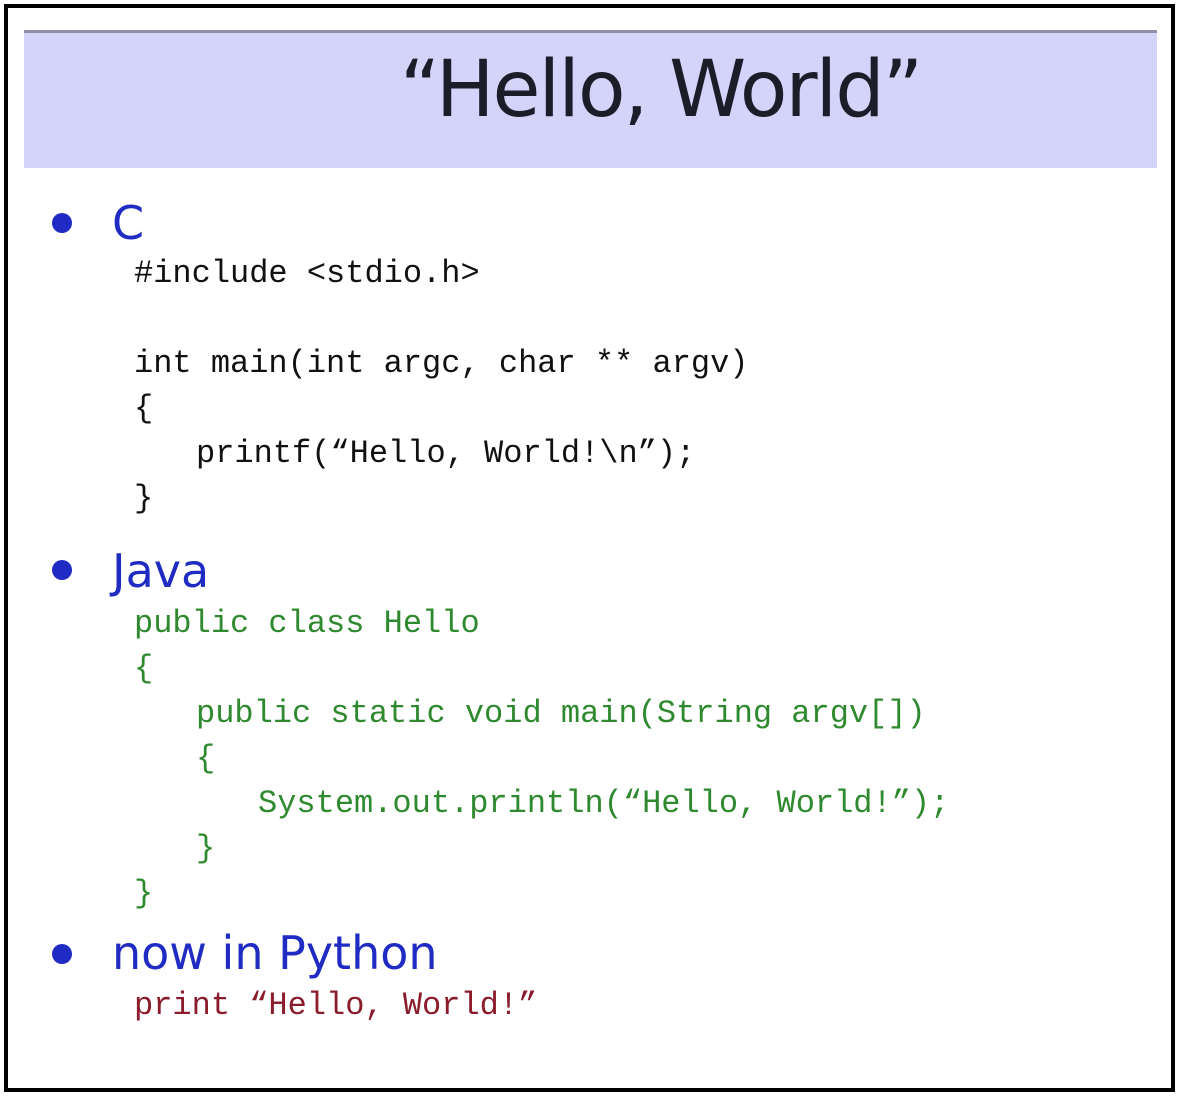 This screenshot has height=1096, width=1177. What do you see at coordinates (307, 623) in the screenshot?
I see `java-code-line: public class Hello` at bounding box center [307, 623].